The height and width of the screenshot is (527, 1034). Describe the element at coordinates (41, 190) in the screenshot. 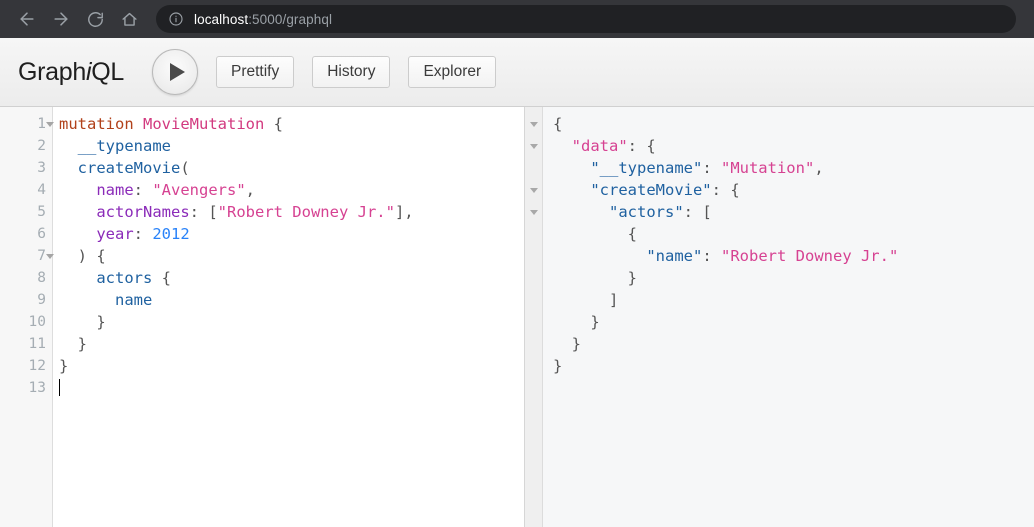

I see `line-number: 4` at that location.